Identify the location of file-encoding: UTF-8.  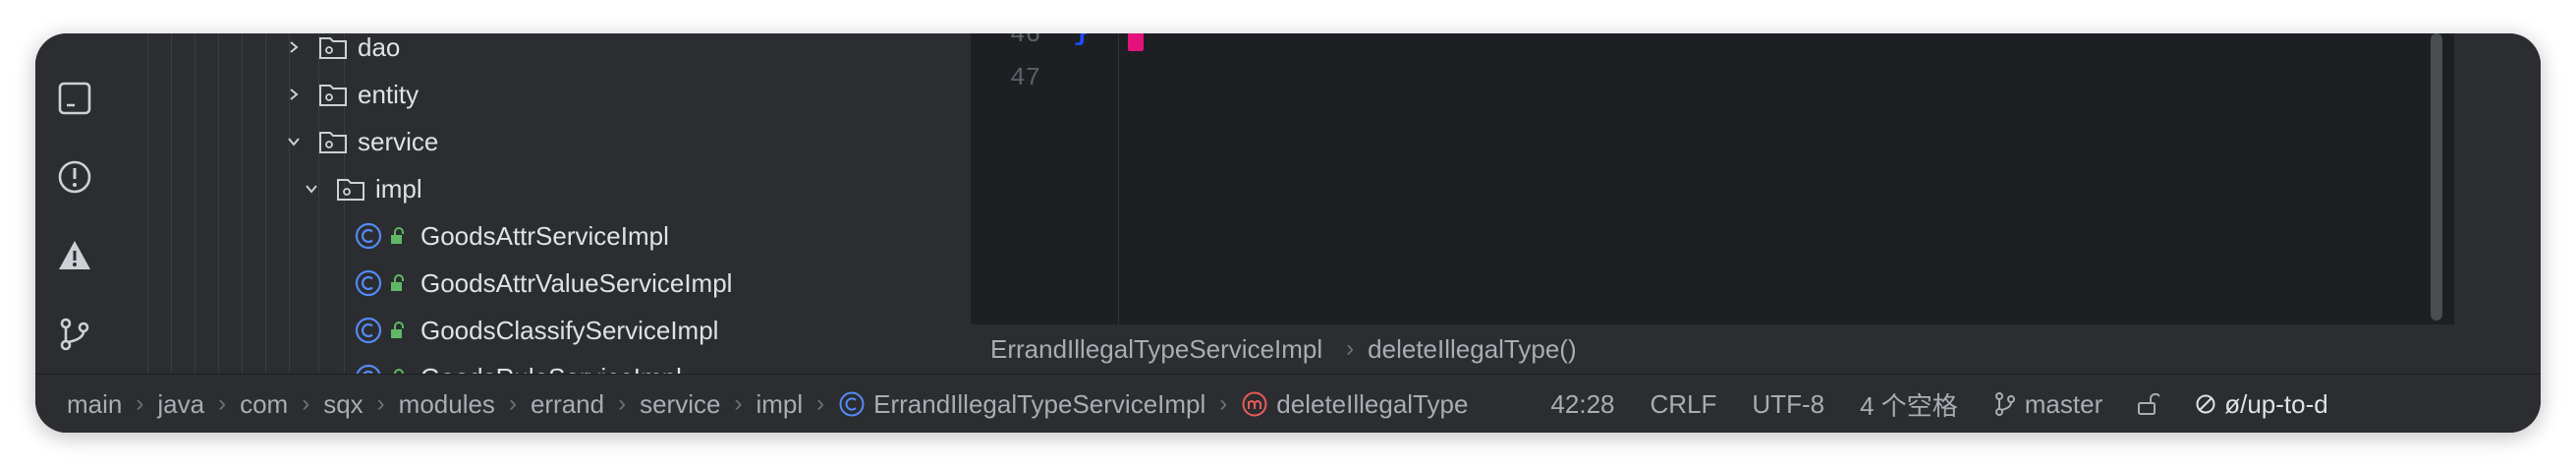
(1788, 404).